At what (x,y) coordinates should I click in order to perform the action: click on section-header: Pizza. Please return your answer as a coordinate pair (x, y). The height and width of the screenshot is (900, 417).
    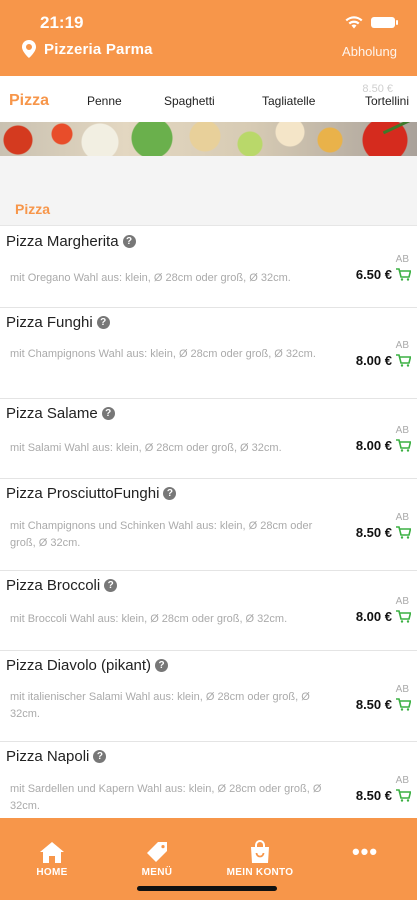
    Looking at the image, I should click on (208, 209).